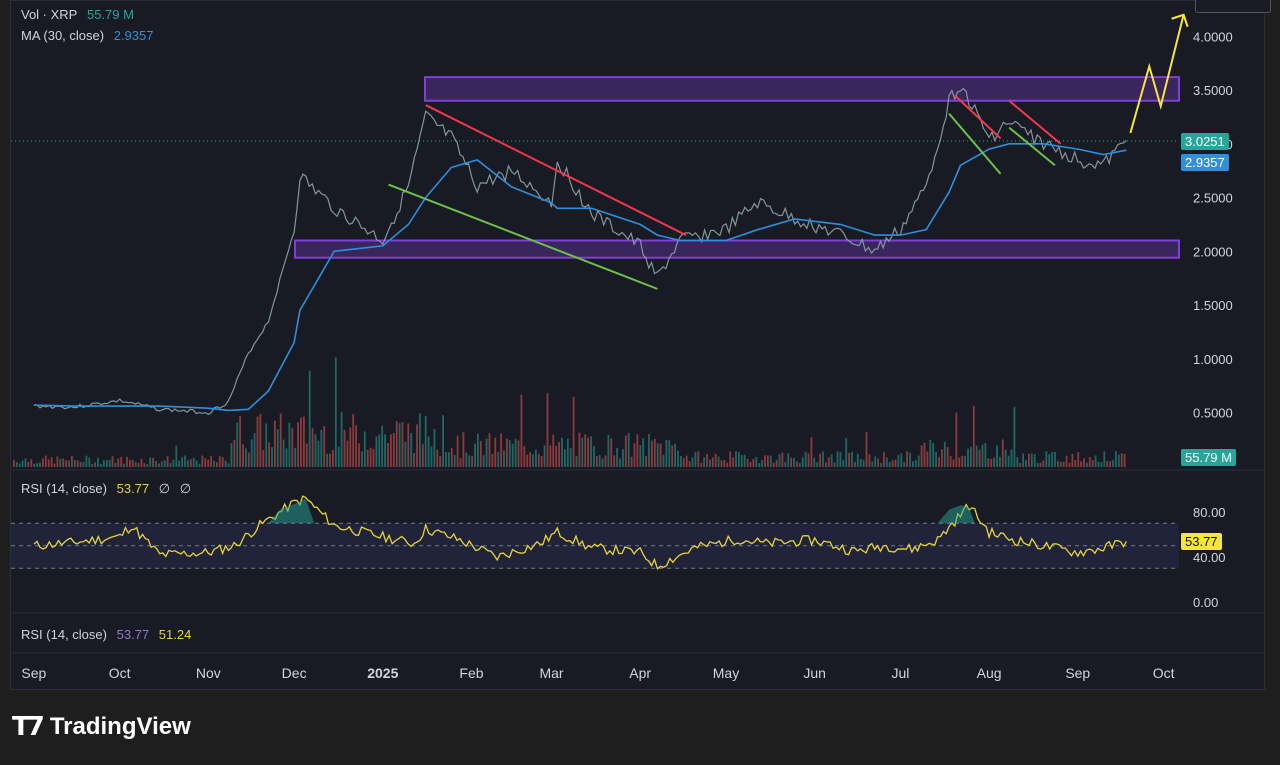  What do you see at coordinates (1213, 251) in the screenshot?
I see `price-axis-tick-label: 2.0000` at bounding box center [1213, 251].